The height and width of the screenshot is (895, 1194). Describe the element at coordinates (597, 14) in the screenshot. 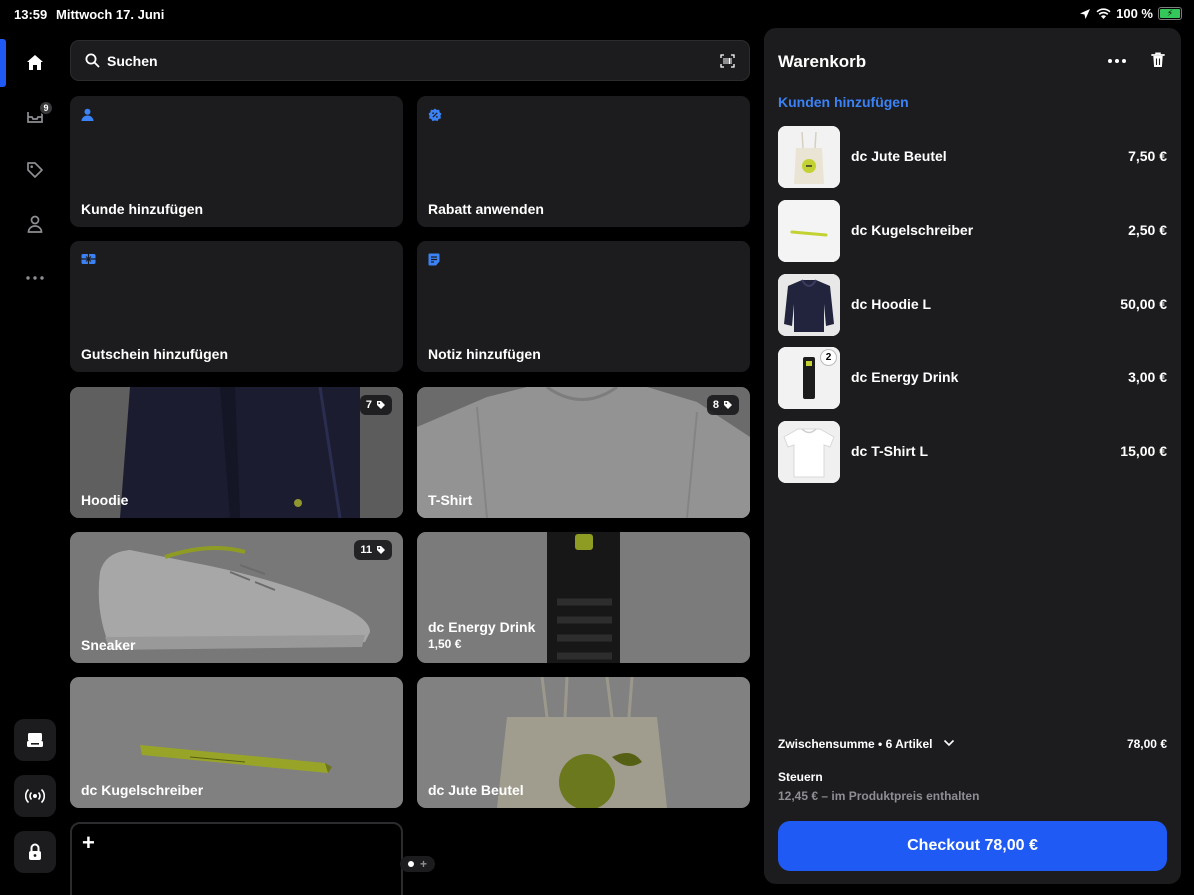

I see `status-bar: 13:59 Mittwoch 17. Juni 100 % ⚡` at that location.